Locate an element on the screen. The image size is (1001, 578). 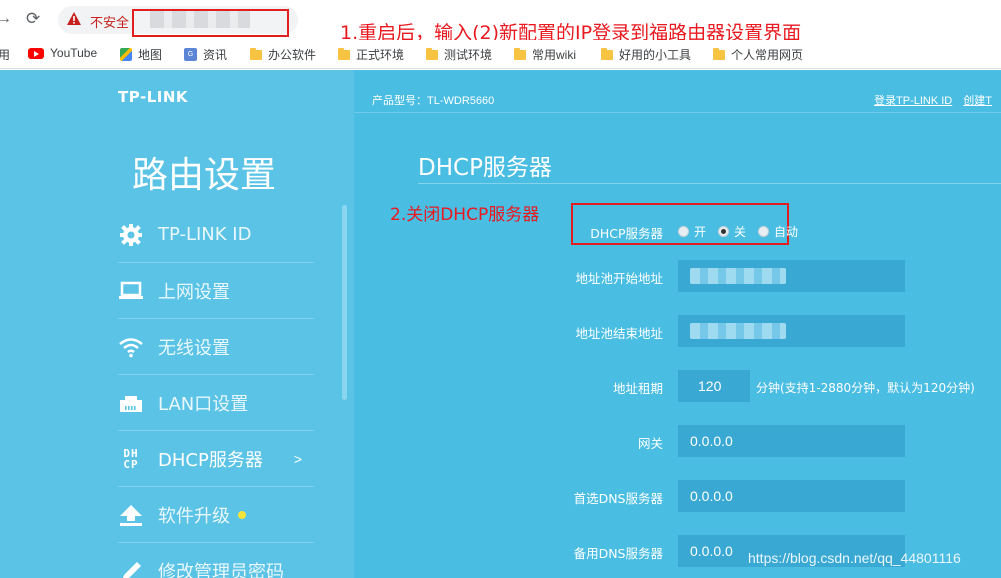
dhcp-server-radio-group: 开 关 自动 is located at coordinates (744, 231).